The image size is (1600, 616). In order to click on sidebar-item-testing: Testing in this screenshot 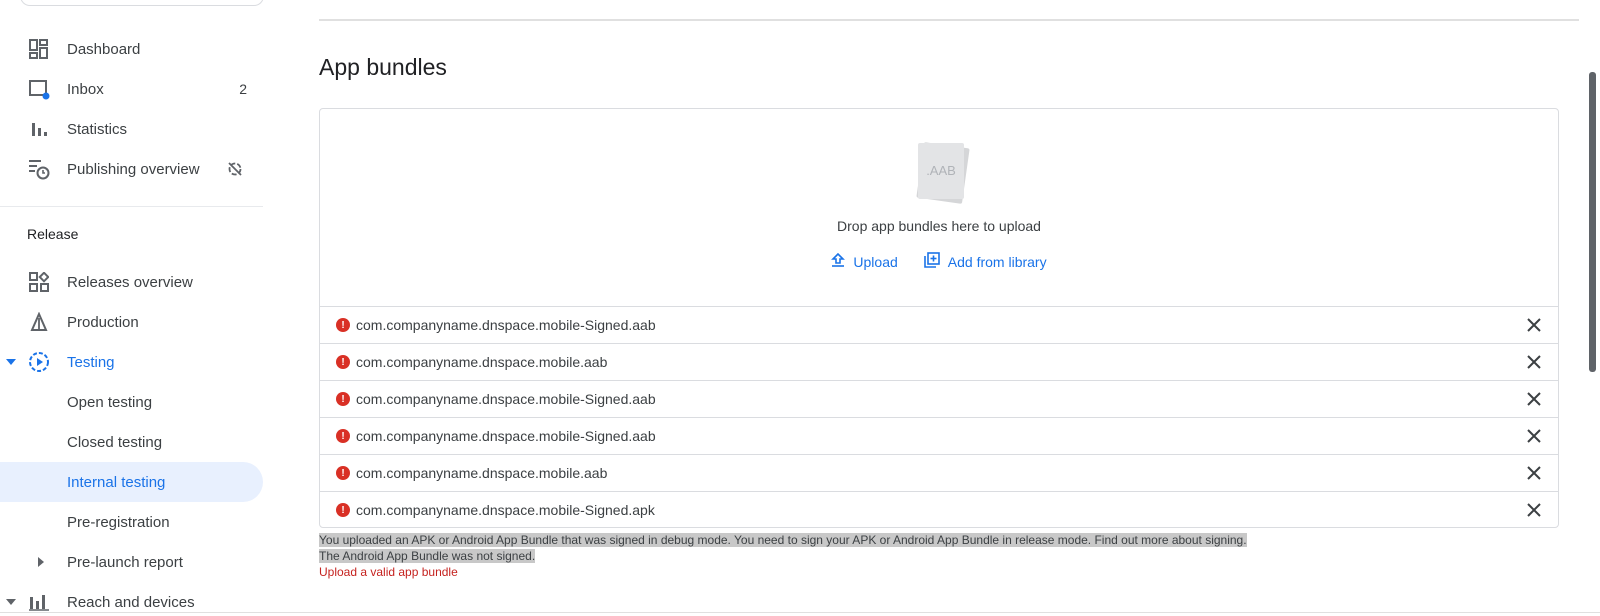, I will do `click(131, 362)`.